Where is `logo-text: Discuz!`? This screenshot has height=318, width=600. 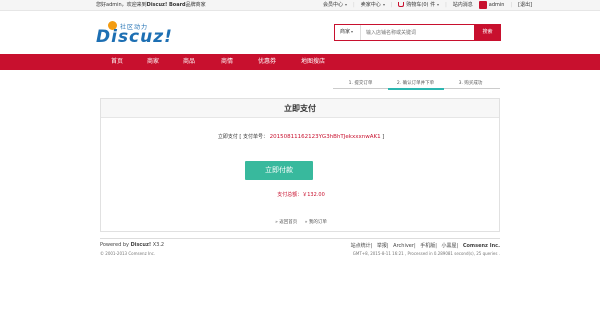
logo-text: Discuz! is located at coordinates (134, 37).